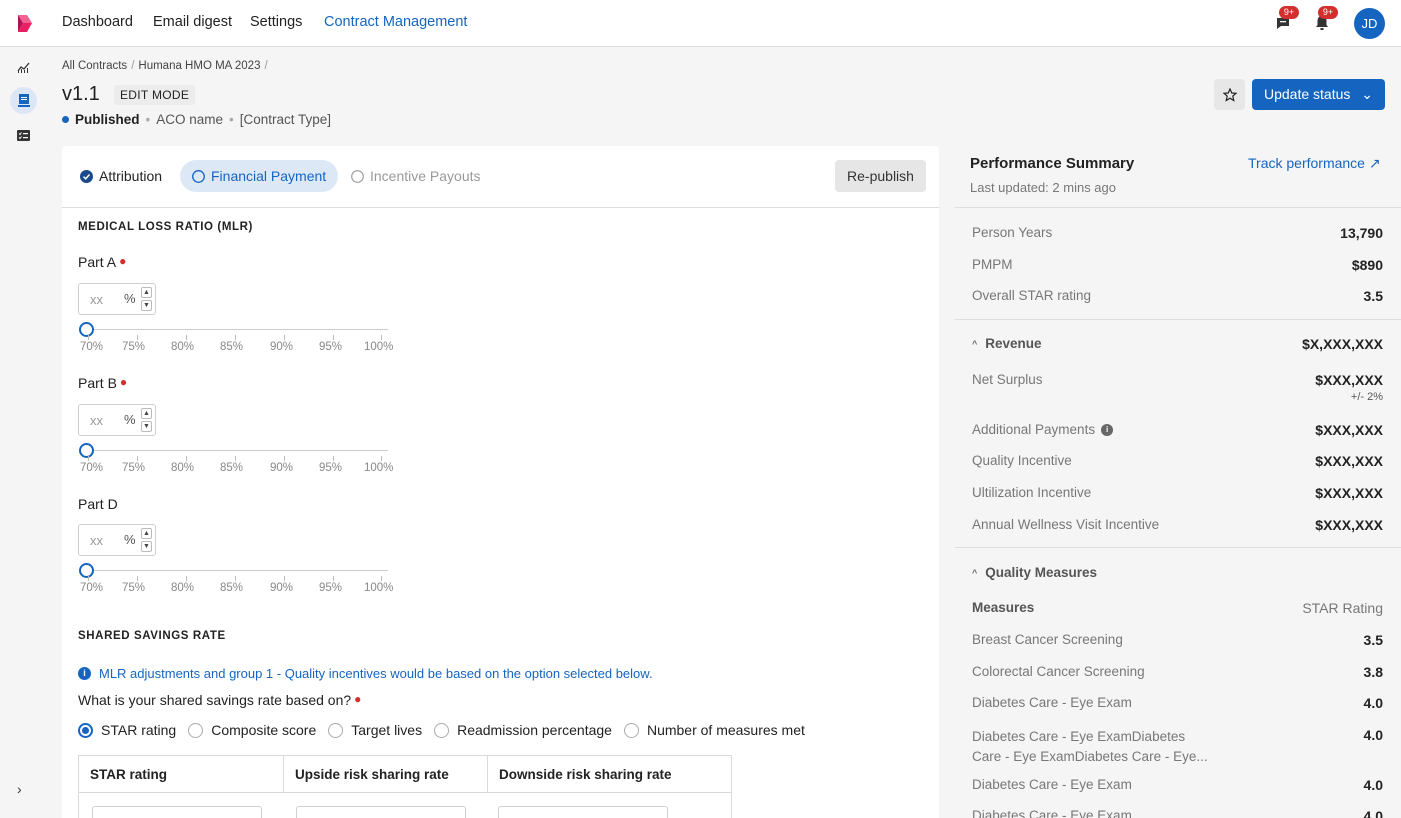  Describe the element at coordinates (117, 299) in the screenshot. I see `part-a-input: xx % ▲ ▼` at that location.